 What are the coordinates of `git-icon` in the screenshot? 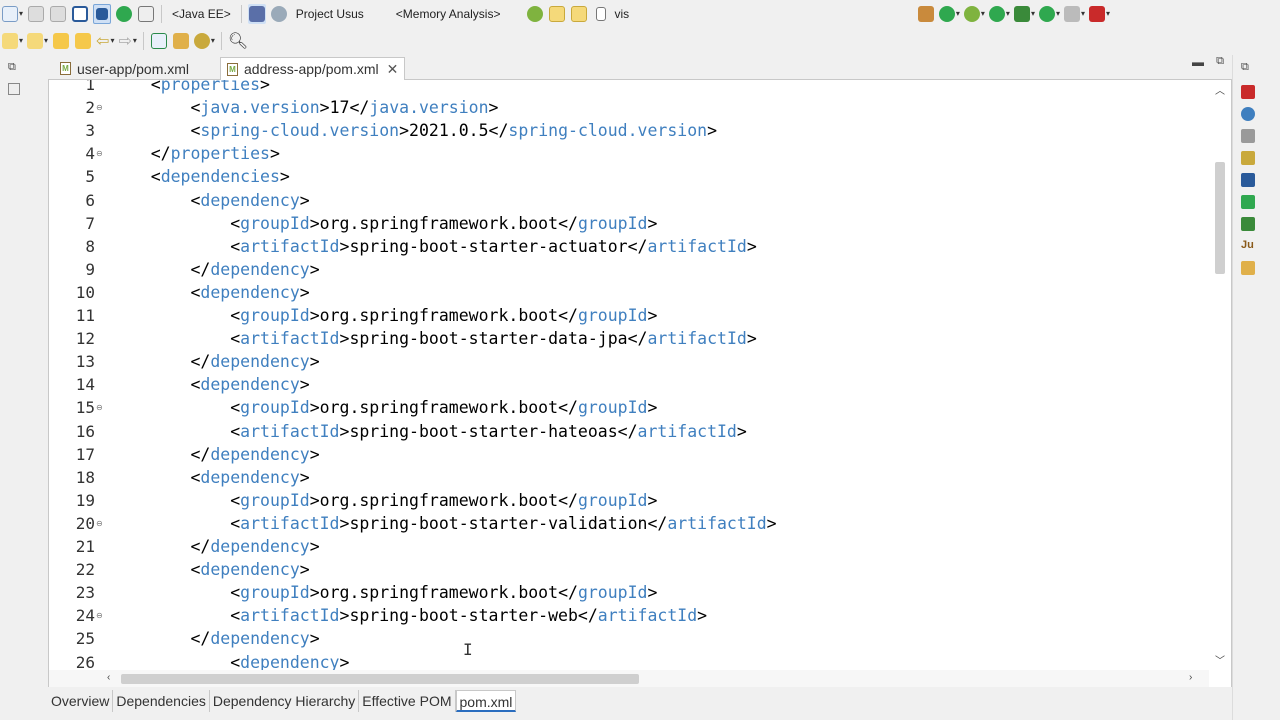 It's located at (557, 14).